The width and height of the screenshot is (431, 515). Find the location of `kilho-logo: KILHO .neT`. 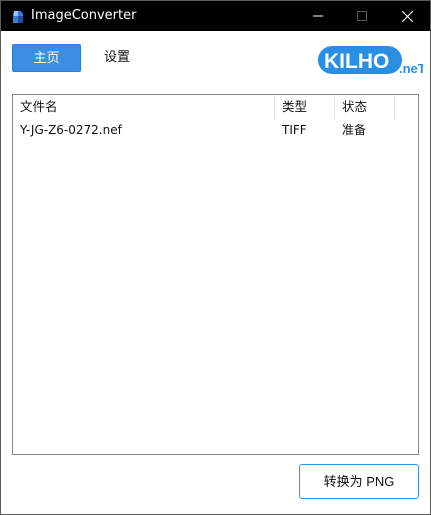

kilho-logo: KILHO .neT is located at coordinates (371, 60).